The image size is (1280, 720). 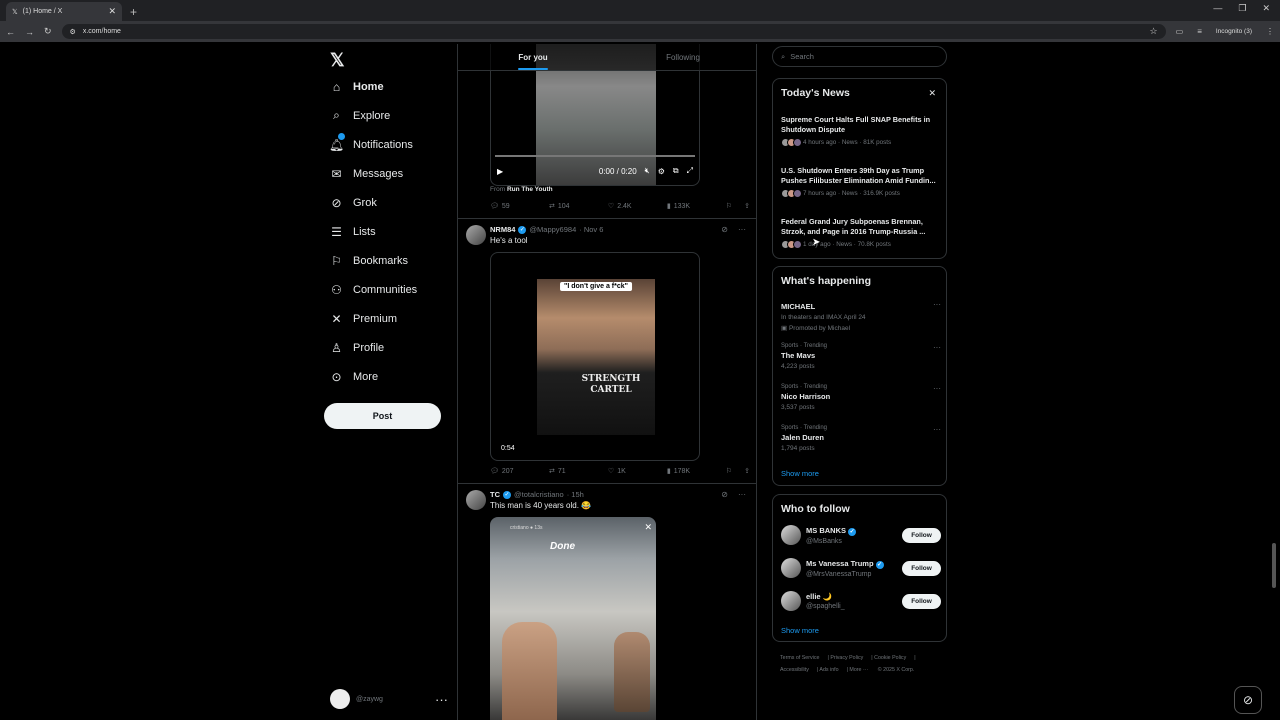 I want to click on author-handle: @totalcristiano, so click(x=539, y=494).